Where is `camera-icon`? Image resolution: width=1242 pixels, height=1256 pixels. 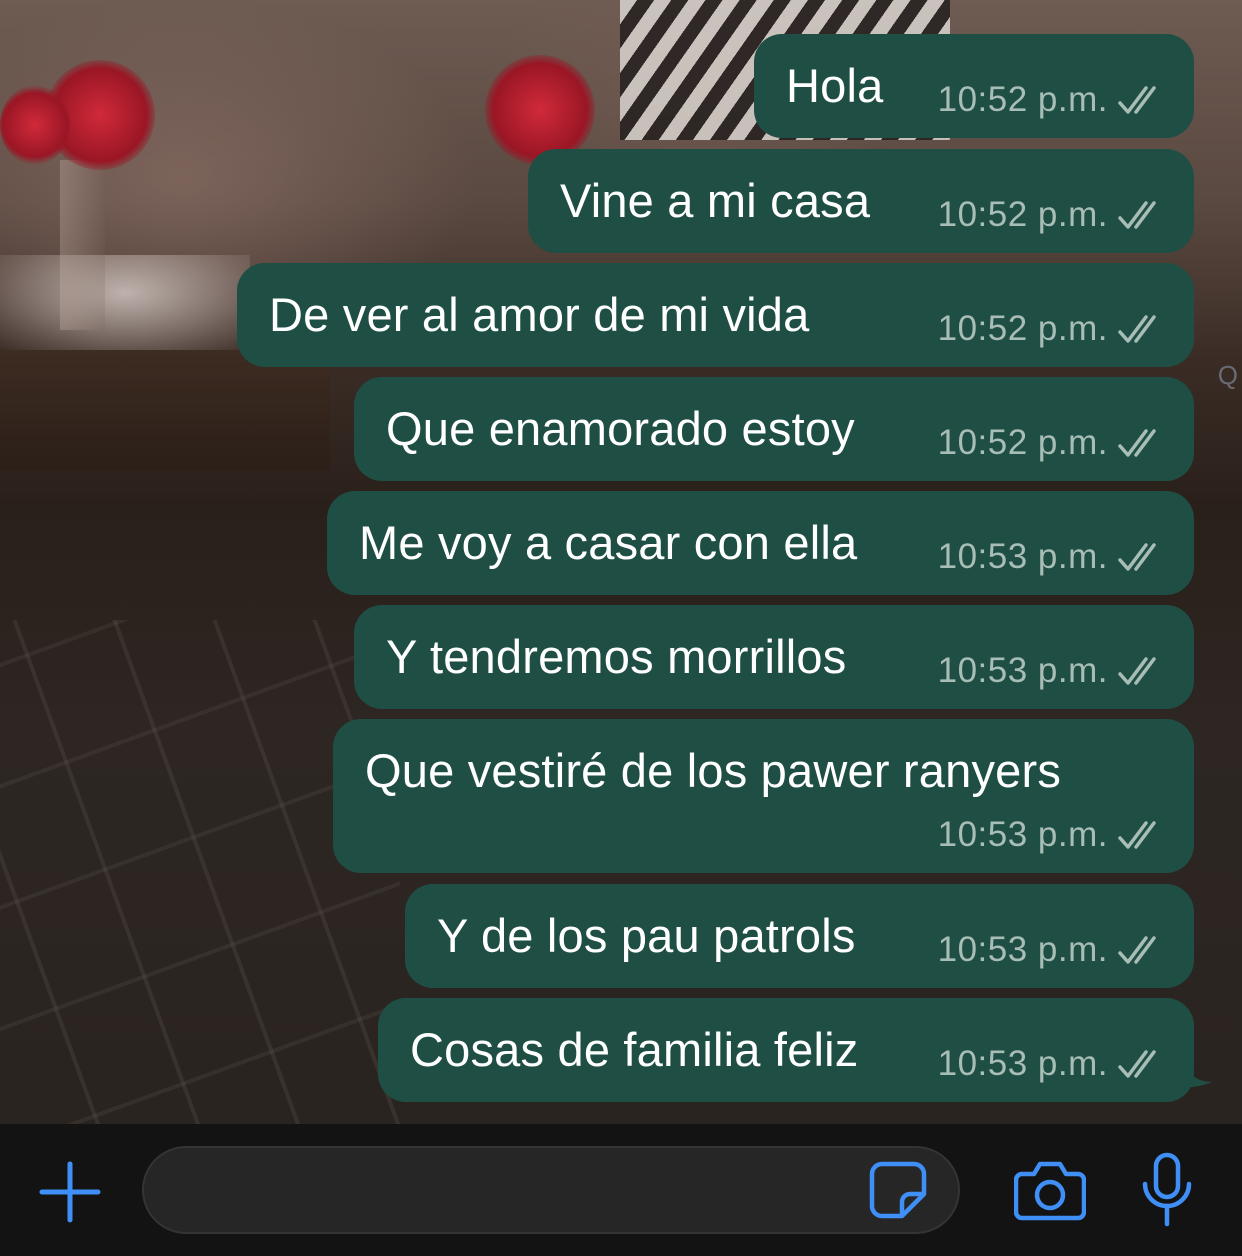 camera-icon is located at coordinates (1050, 1190).